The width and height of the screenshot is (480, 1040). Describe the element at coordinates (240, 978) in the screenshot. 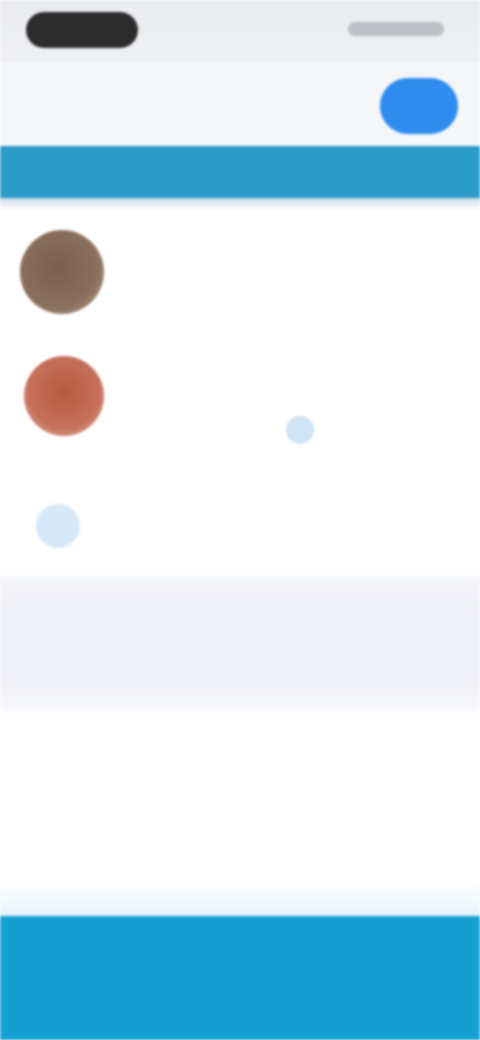

I see `bottom-action-button` at that location.